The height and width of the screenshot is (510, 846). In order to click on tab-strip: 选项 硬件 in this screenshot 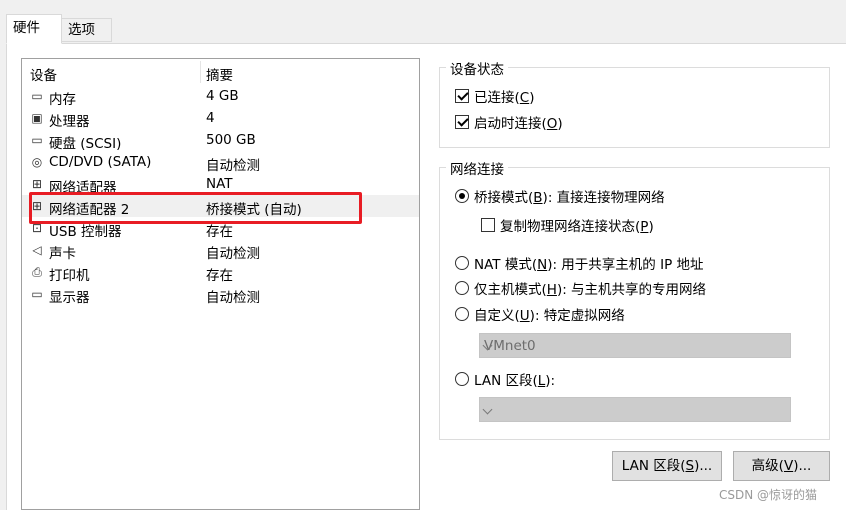, I will do `click(423, 22)`.